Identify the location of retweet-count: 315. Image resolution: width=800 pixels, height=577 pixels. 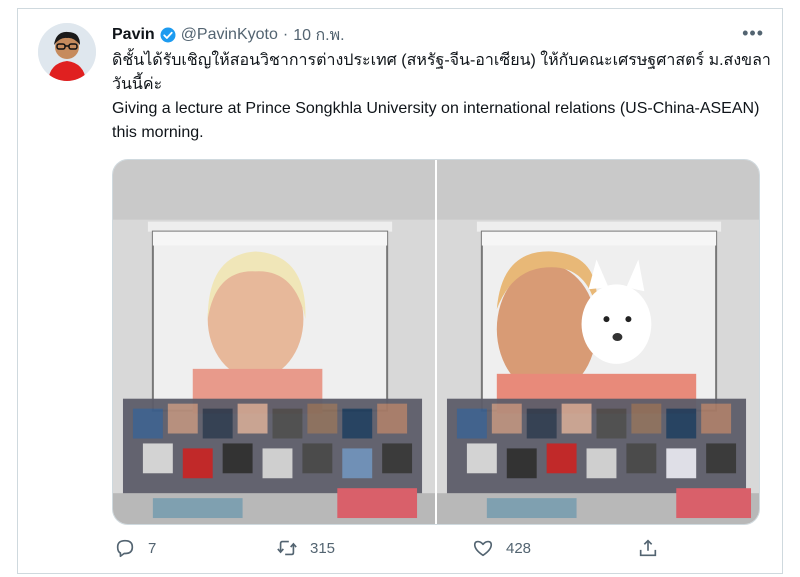
(323, 548).